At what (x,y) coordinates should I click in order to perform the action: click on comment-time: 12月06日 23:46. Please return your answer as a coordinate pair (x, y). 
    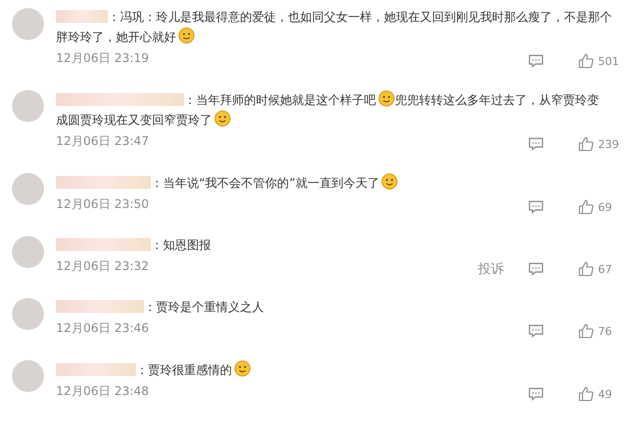
    Looking at the image, I should click on (103, 328).